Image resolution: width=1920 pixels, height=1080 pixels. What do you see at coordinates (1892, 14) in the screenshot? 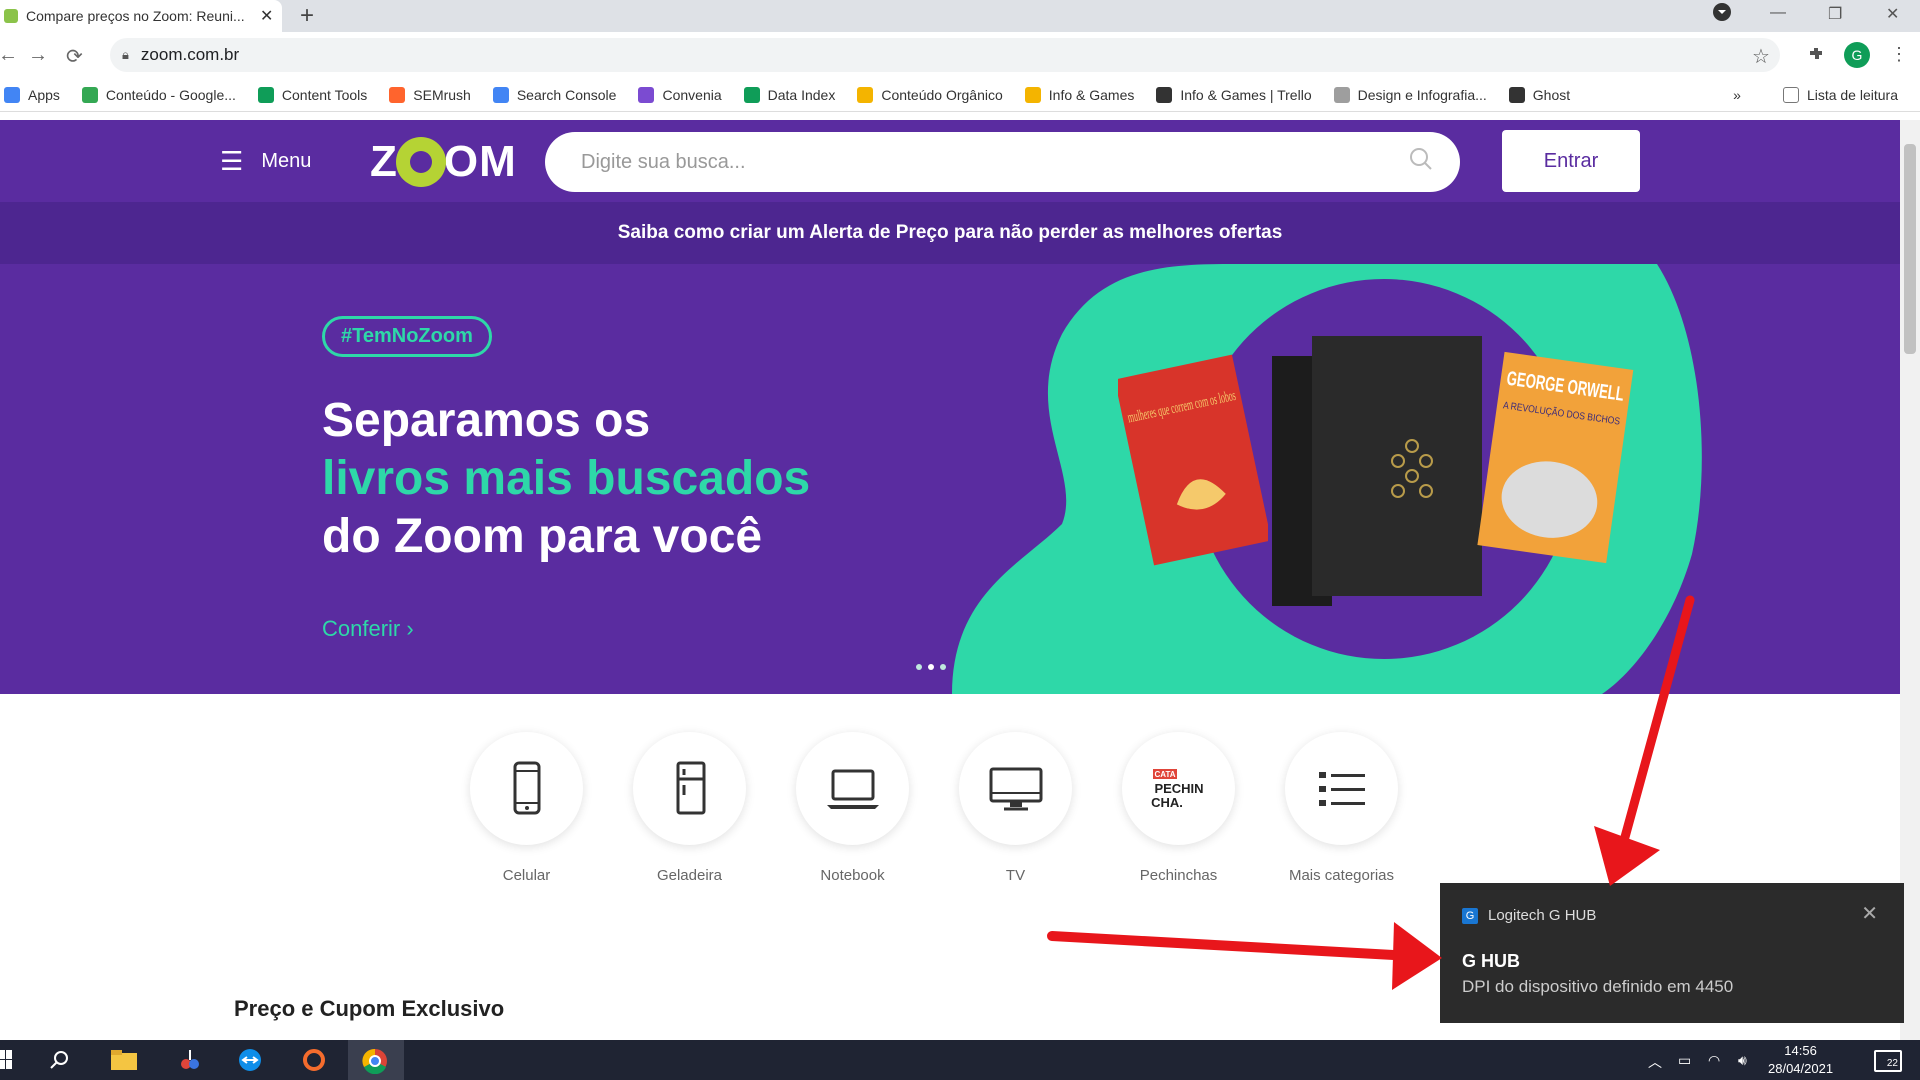
I see `window-close-icon: ✕` at bounding box center [1892, 14].